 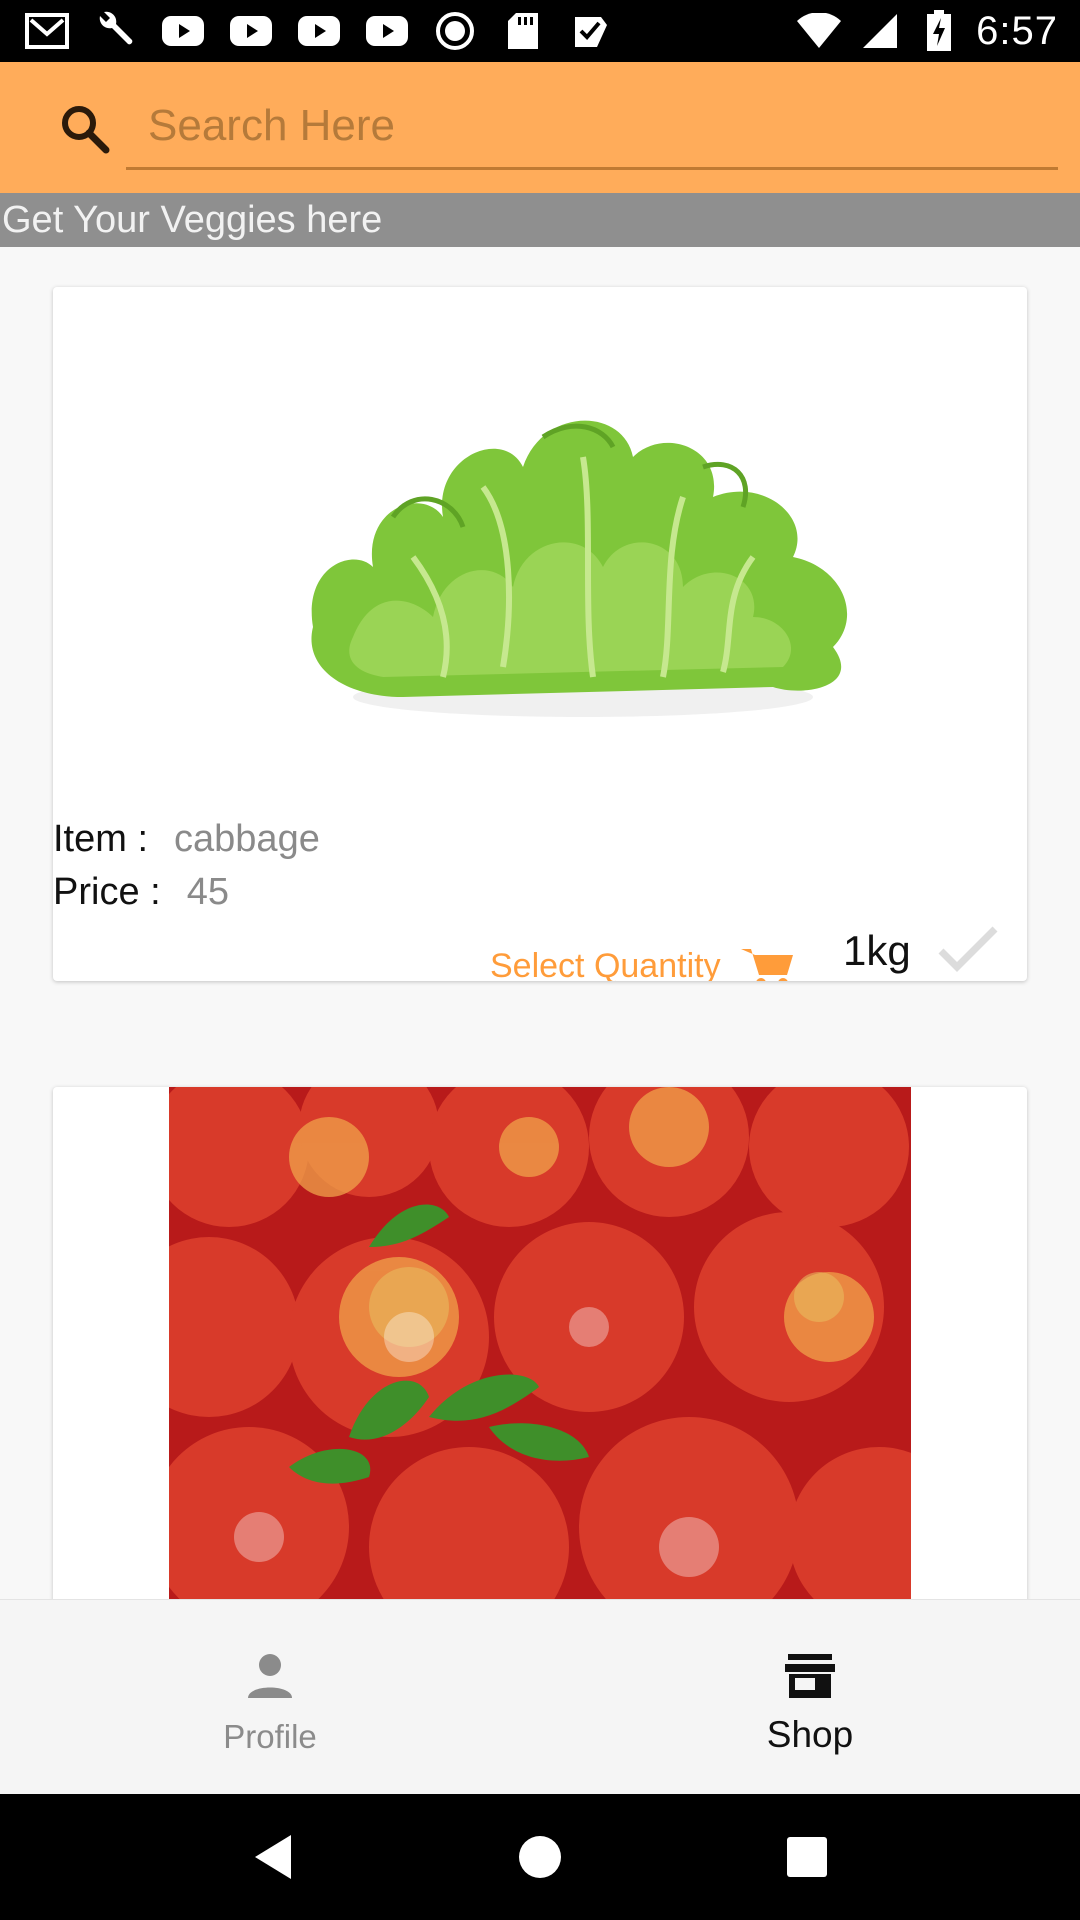 I want to click on item-value: cabbage, so click(x=247, y=839).